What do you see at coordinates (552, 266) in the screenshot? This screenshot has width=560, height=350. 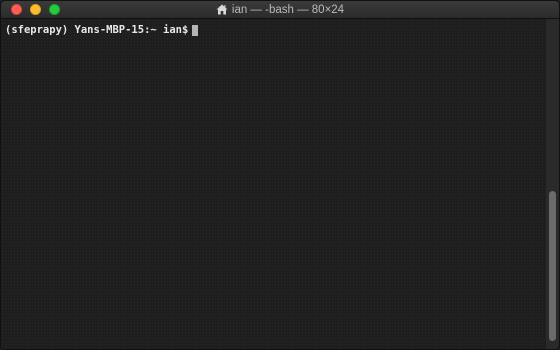 I see `scrollbar-thumb` at bounding box center [552, 266].